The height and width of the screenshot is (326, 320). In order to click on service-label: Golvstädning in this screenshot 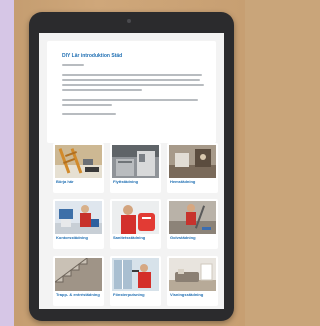, I will do `click(183, 237)`.